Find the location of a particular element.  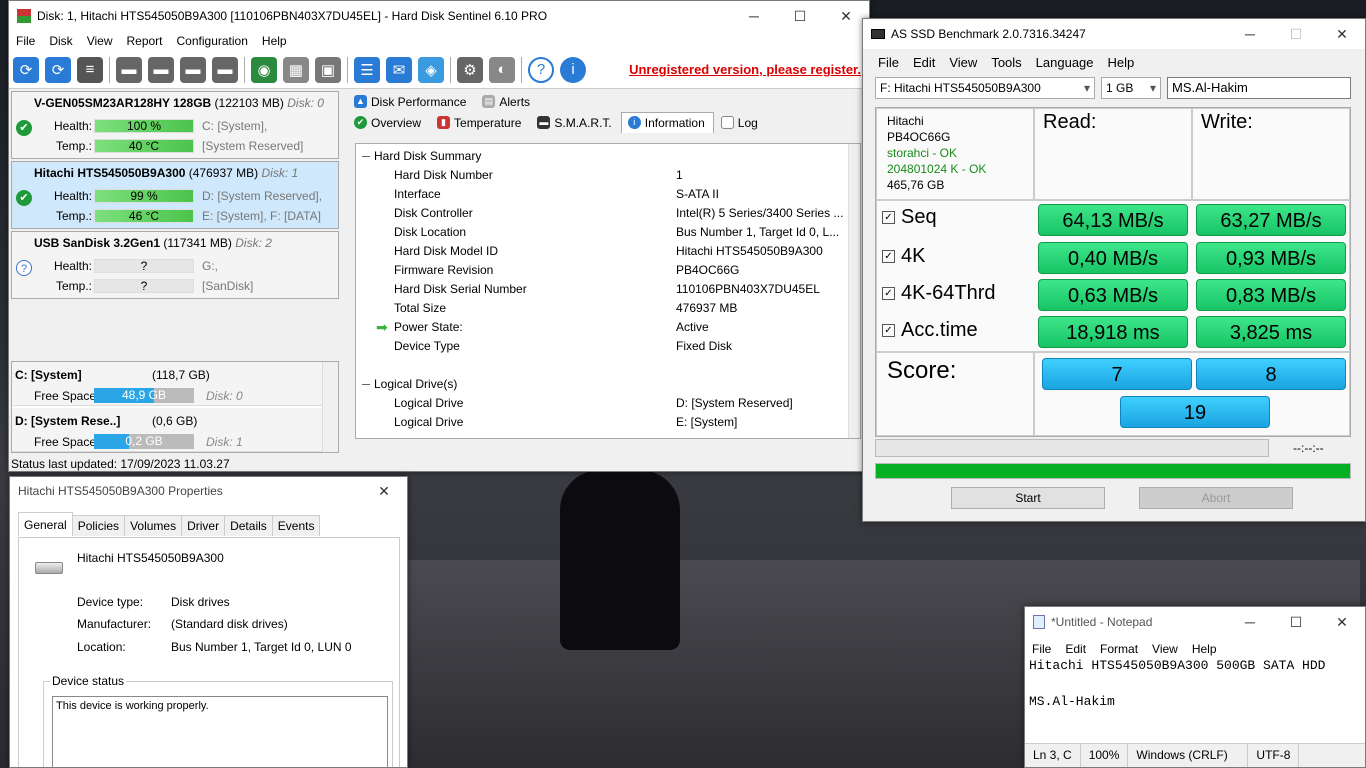

menu-language: Language is located at coordinates (1065, 62).